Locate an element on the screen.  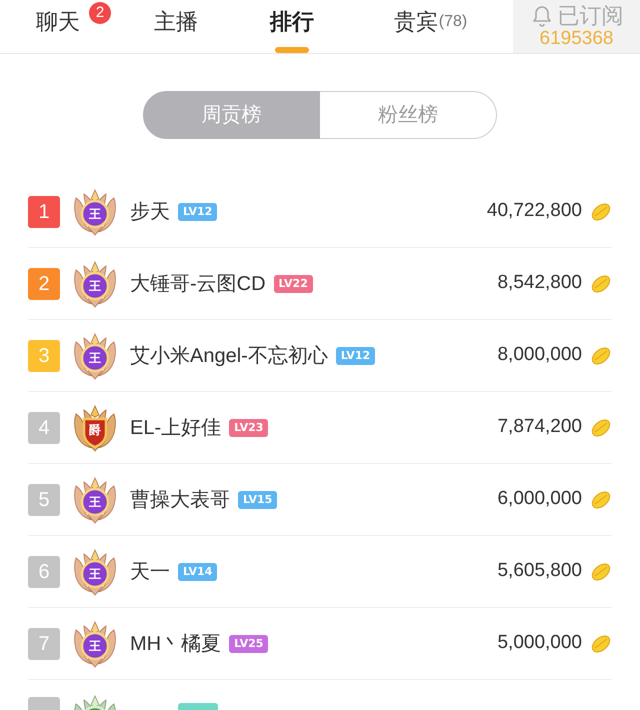
rank-badge: 4 is located at coordinates (44, 428).